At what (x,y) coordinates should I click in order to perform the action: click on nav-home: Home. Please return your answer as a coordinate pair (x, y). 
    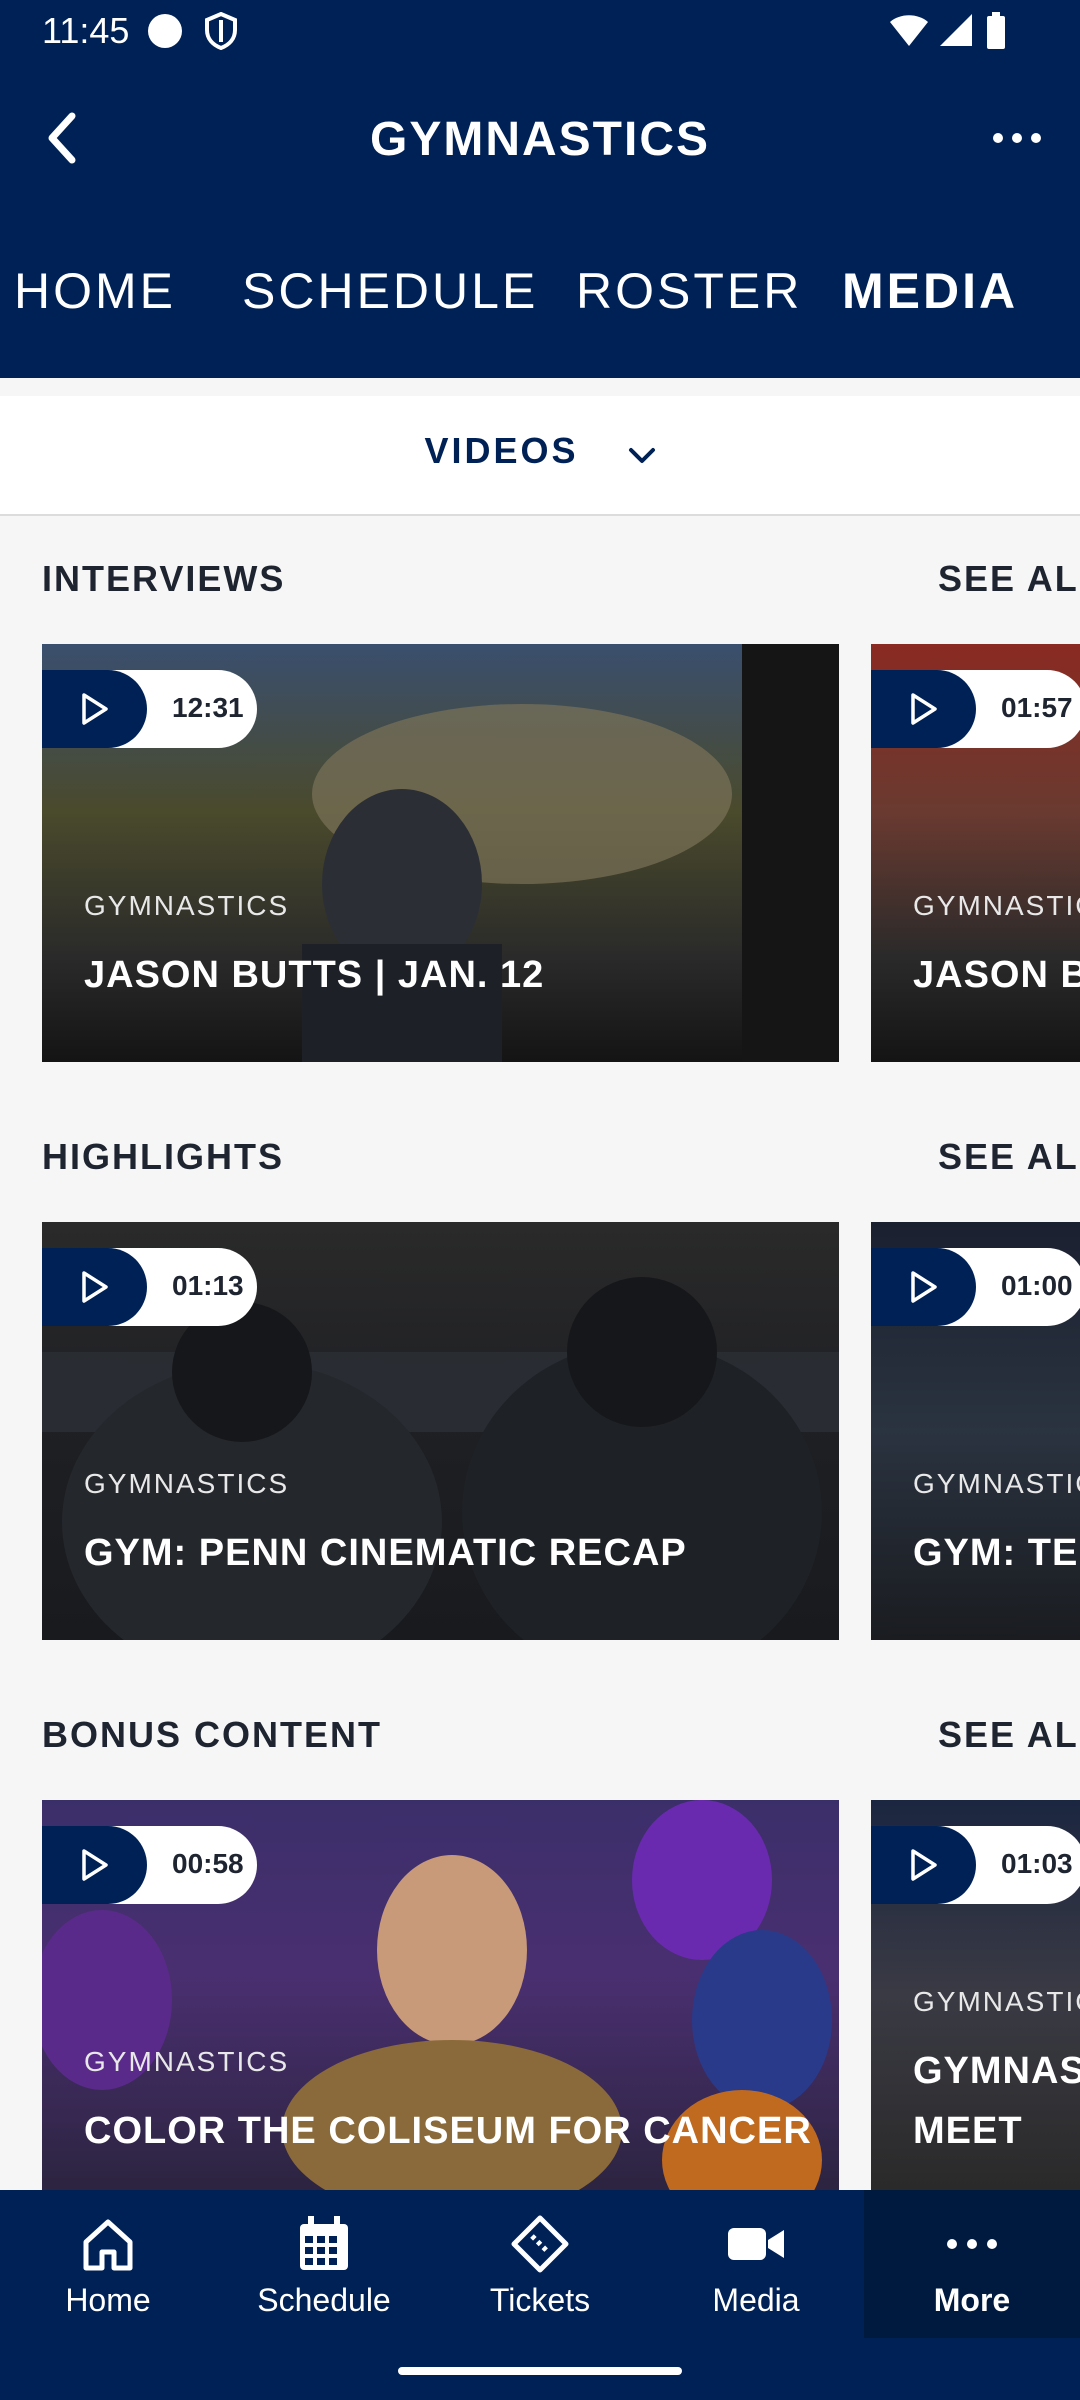
    Looking at the image, I should click on (108, 2264).